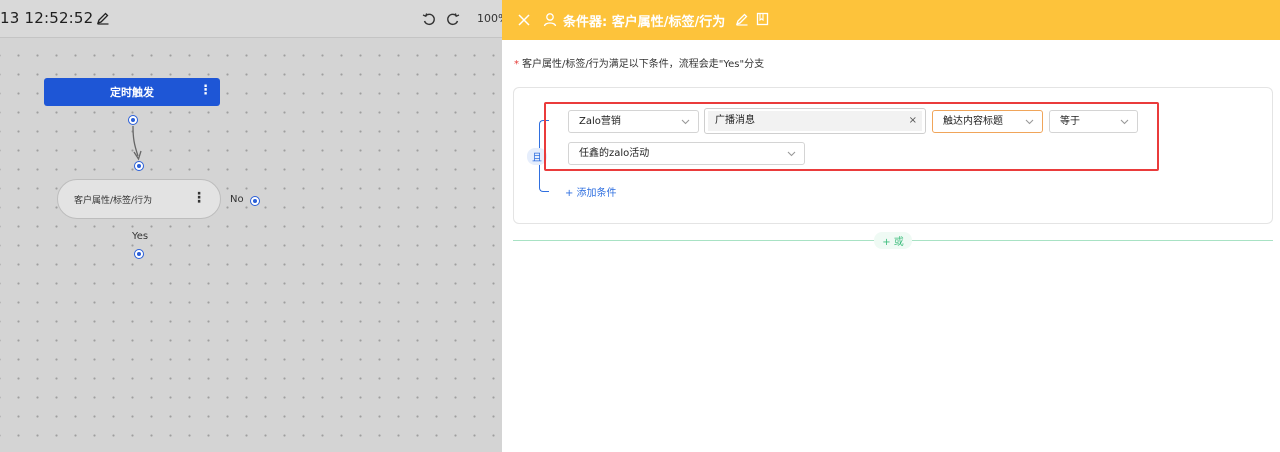 Image resolution: width=1280 pixels, height=452 pixels. I want to click on field-select-value: 触达内容标题, so click(973, 121).